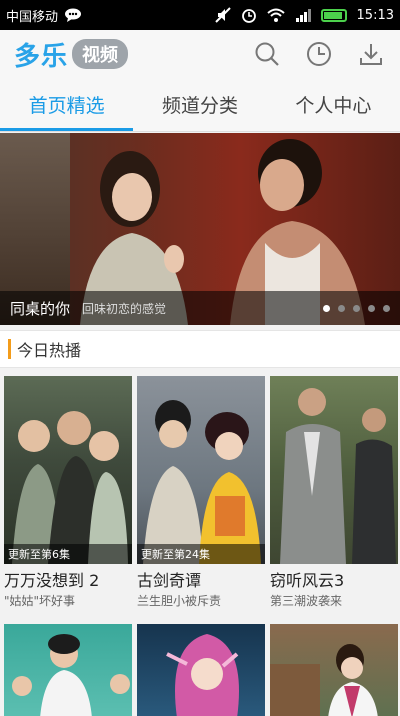 The image size is (400, 716). I want to click on banner-title: 同桌的你, so click(40, 308).